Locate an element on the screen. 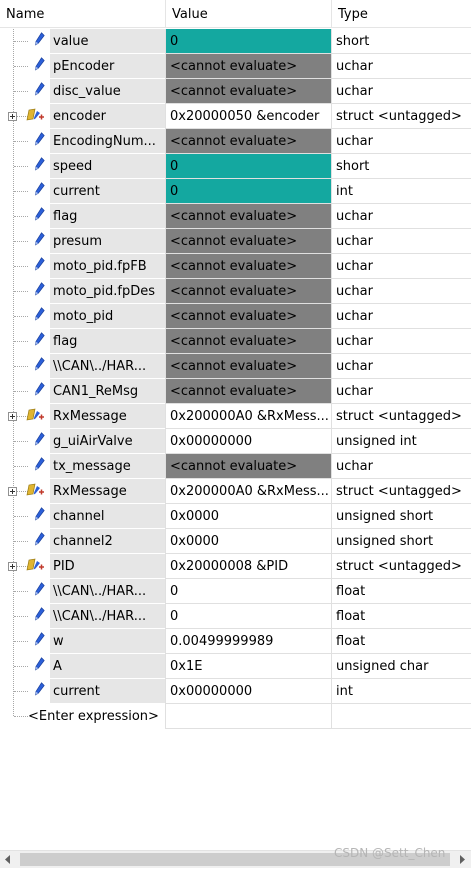 The image size is (471, 869). watch-name: value is located at coordinates (107, 41).